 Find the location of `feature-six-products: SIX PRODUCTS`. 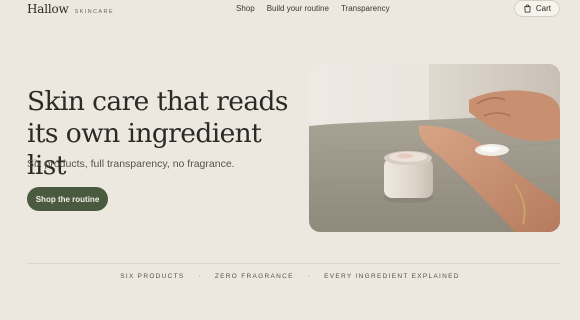

feature-six-products: SIX PRODUCTS is located at coordinates (152, 276).